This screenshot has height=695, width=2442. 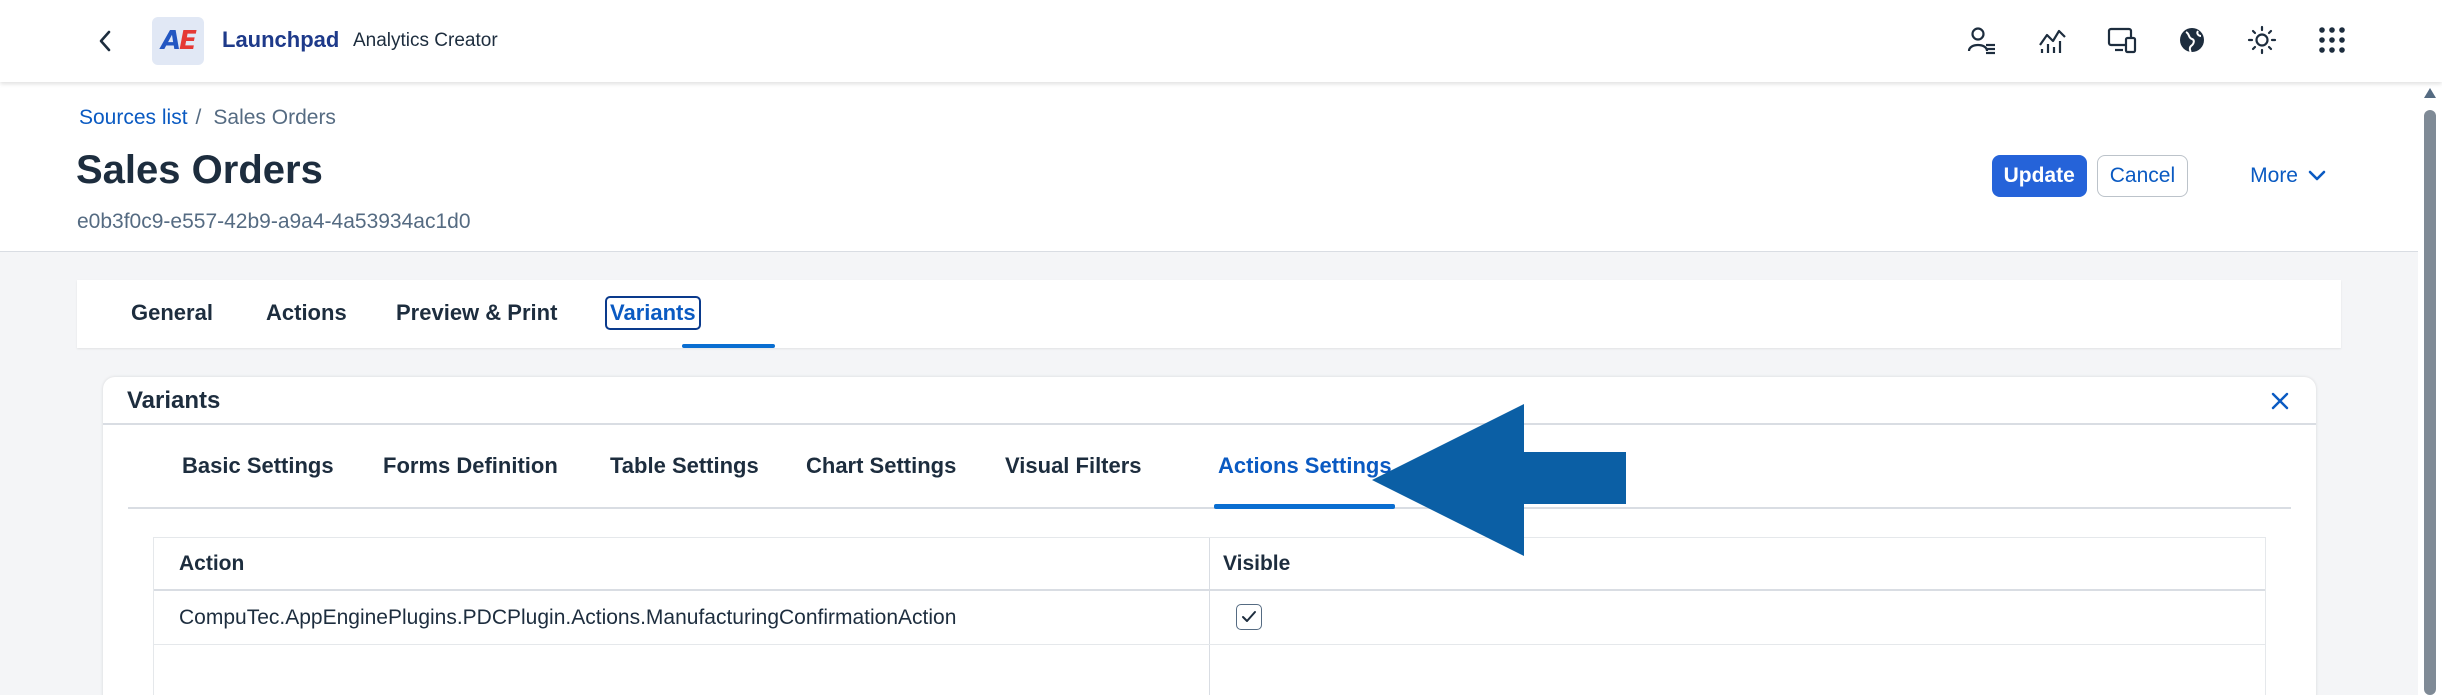 I want to click on more-label: More, so click(x=2274, y=175).